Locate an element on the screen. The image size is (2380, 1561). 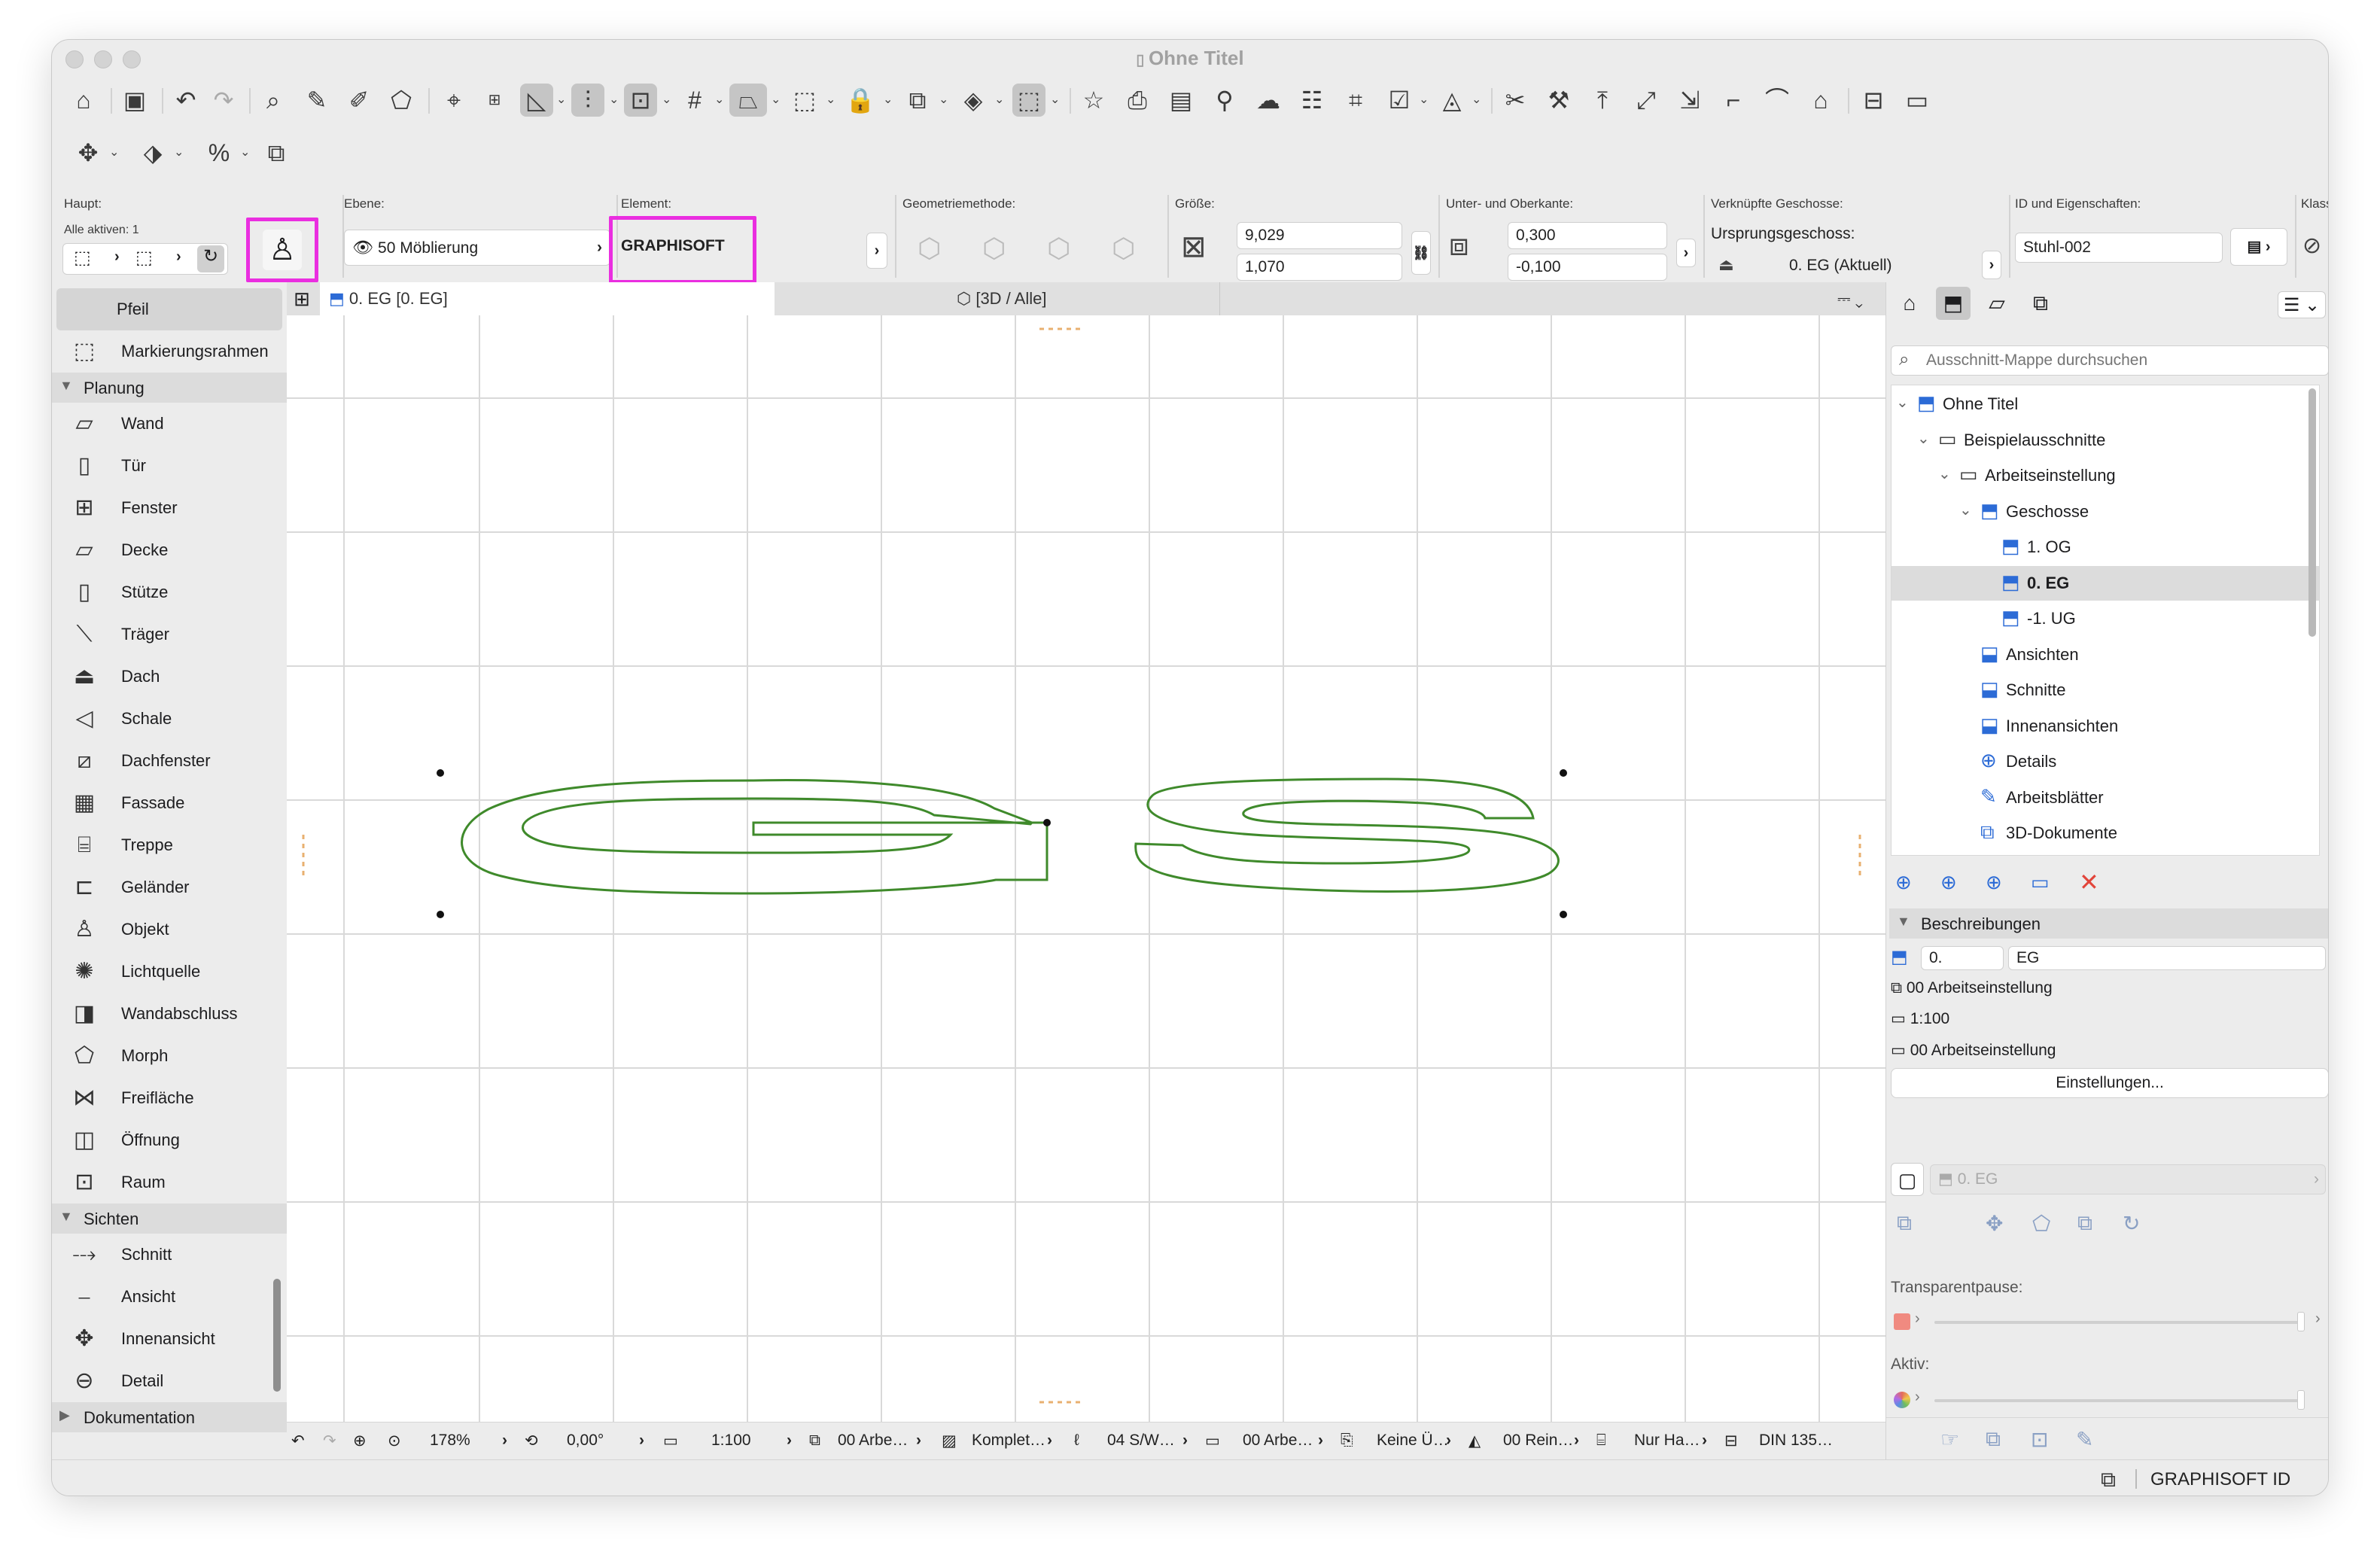
active-slider-knob is located at coordinates (2301, 1400).